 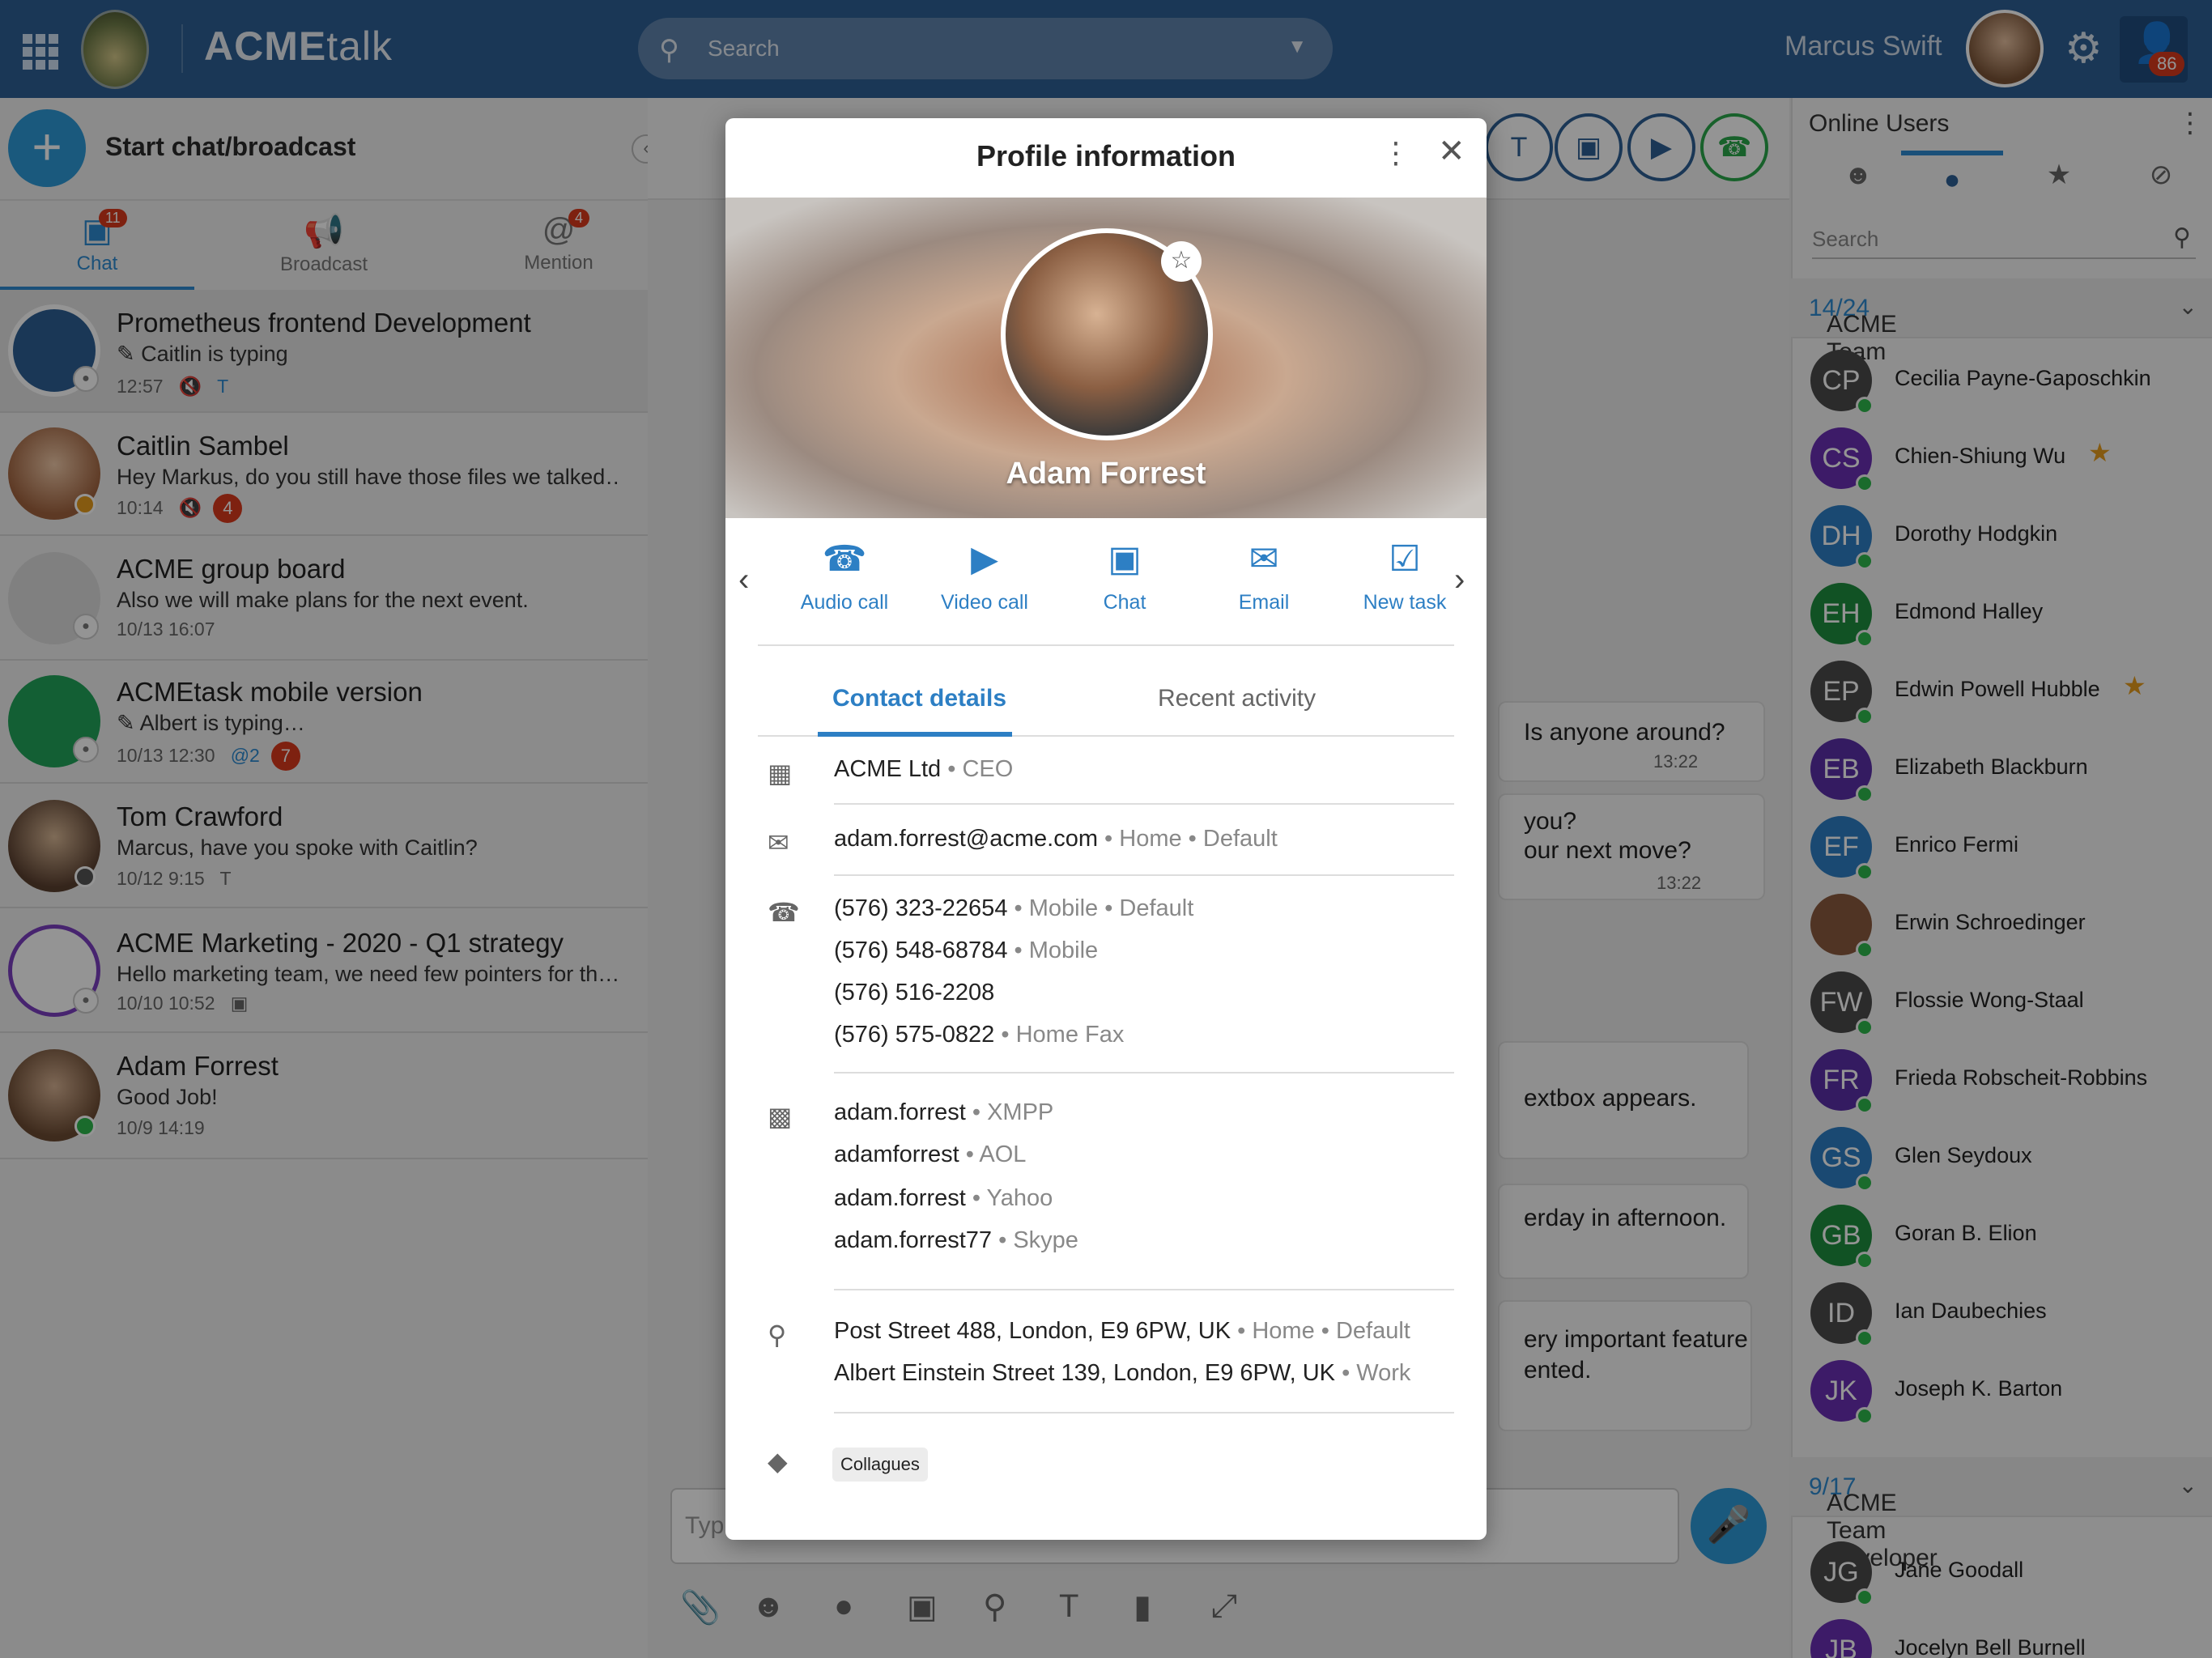 I want to click on favorite-star-icon: ☆, so click(x=1181, y=261).